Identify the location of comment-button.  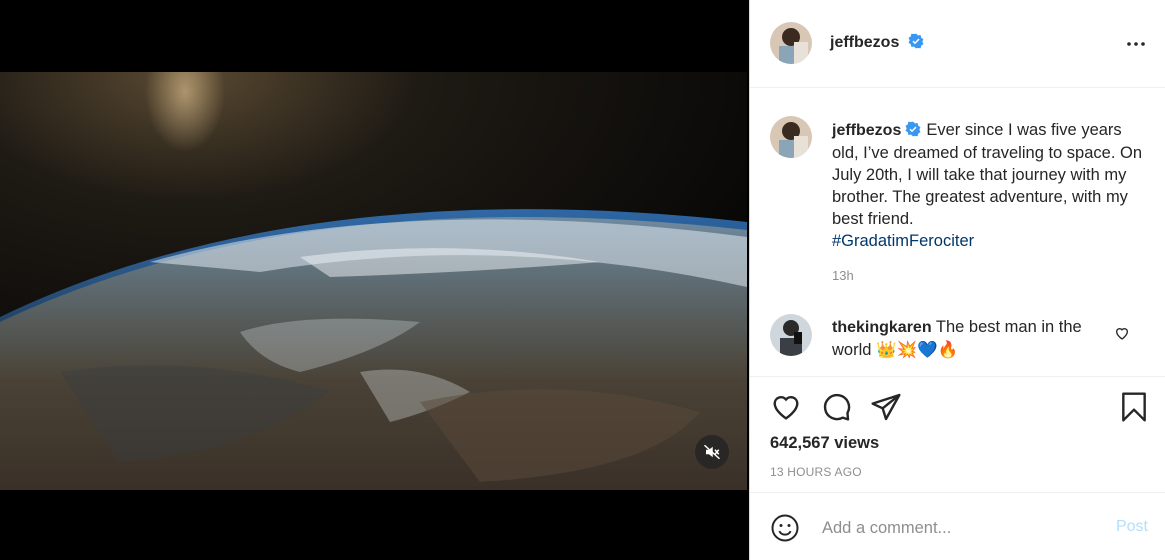
(836, 407).